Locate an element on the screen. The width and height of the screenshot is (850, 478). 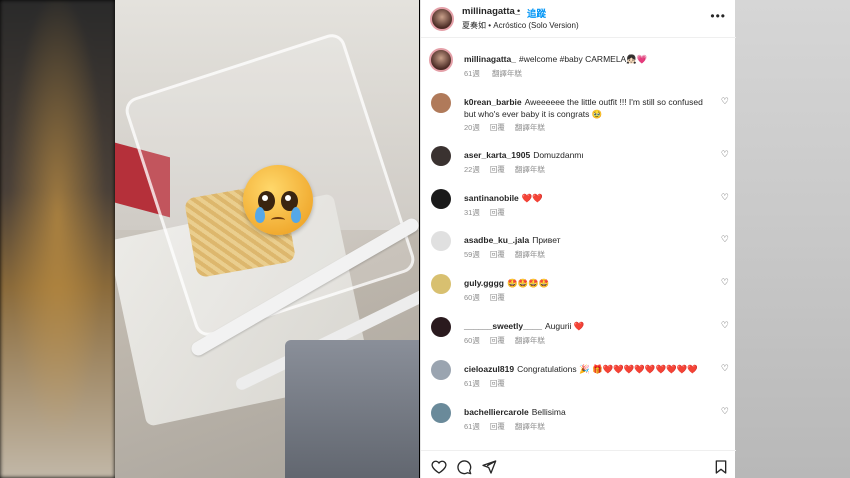
comment-text: ❤️❤️ is located at coordinates (532, 198).